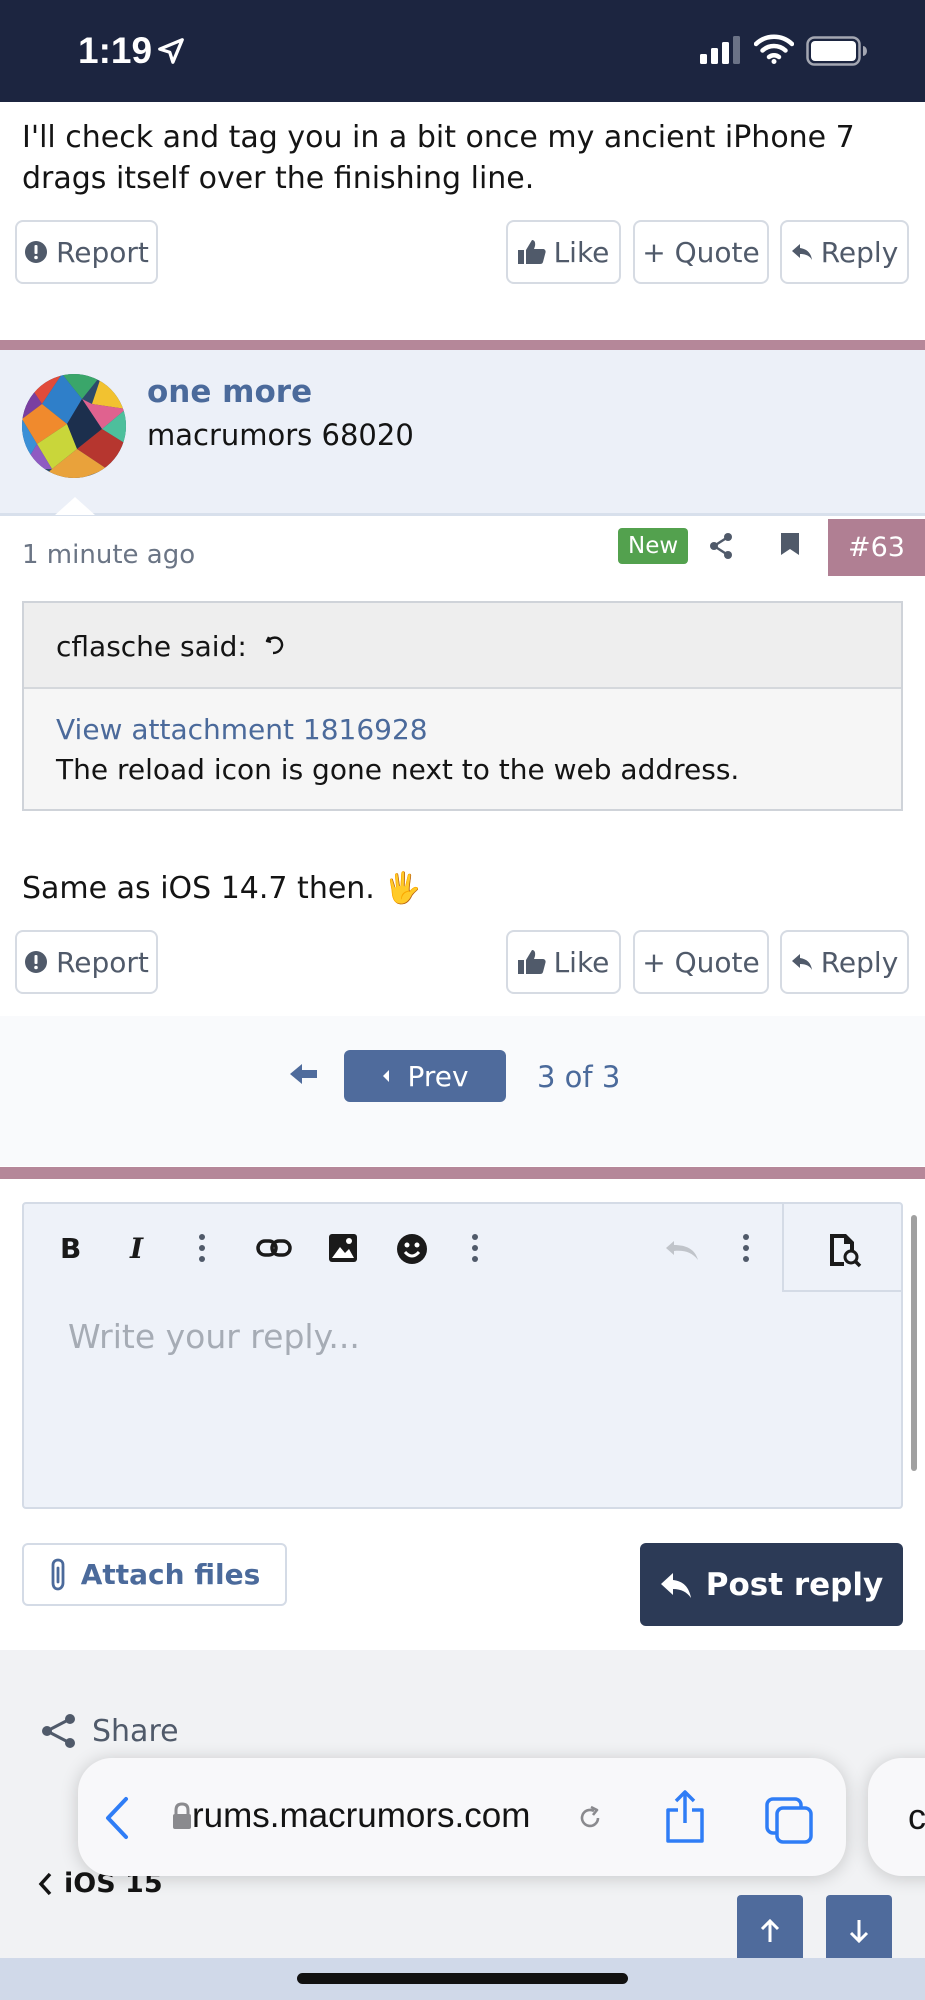  Describe the element at coordinates (746, 1248) in the screenshot. I see `more-editor-icon` at that location.